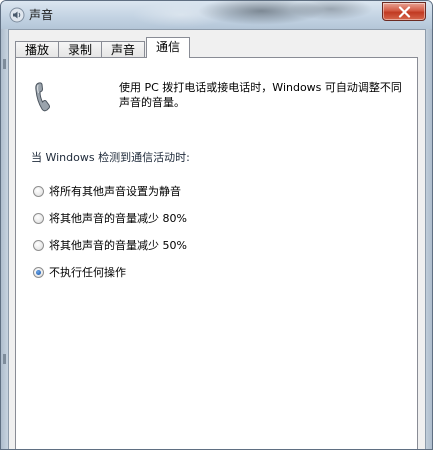  I want to click on activity-prompt-label: 当 Windows 检测到通信活动时:, so click(110, 157).